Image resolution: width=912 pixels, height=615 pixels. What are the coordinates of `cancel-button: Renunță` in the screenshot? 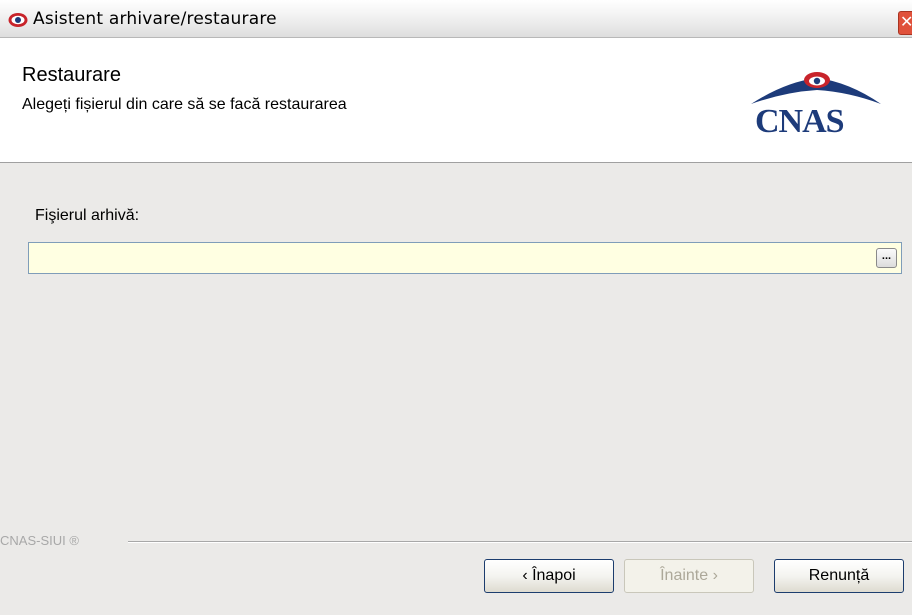 It's located at (839, 576).